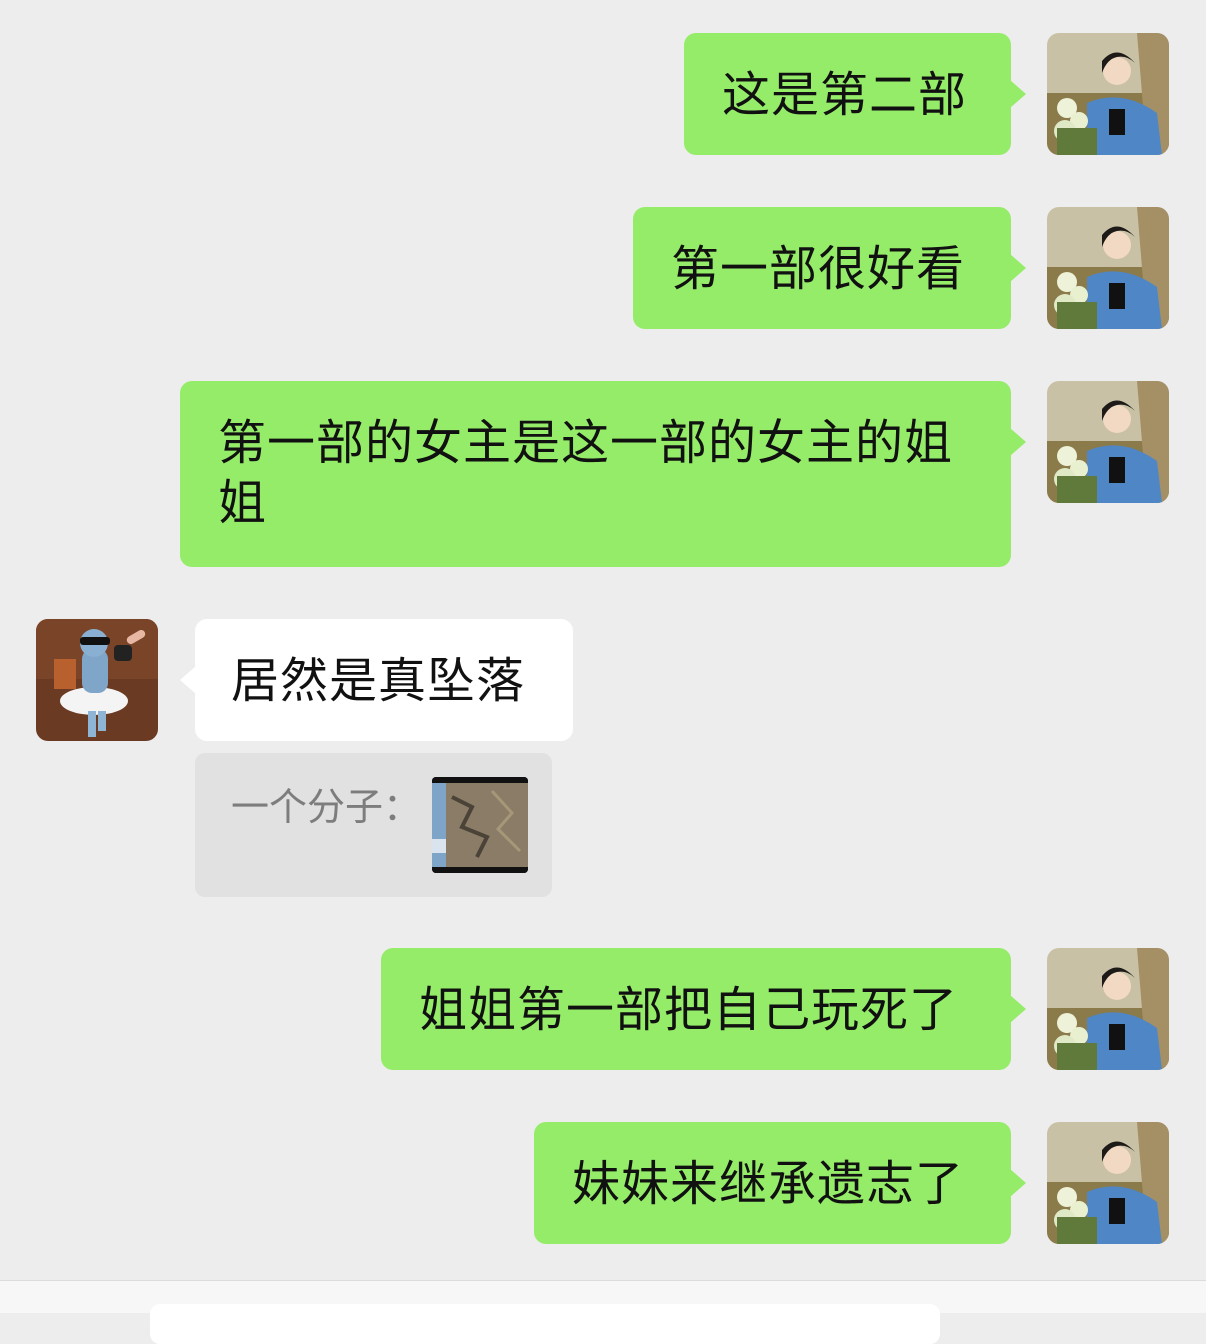  I want to click on message-bubble: 居然是真坠落, so click(384, 680).